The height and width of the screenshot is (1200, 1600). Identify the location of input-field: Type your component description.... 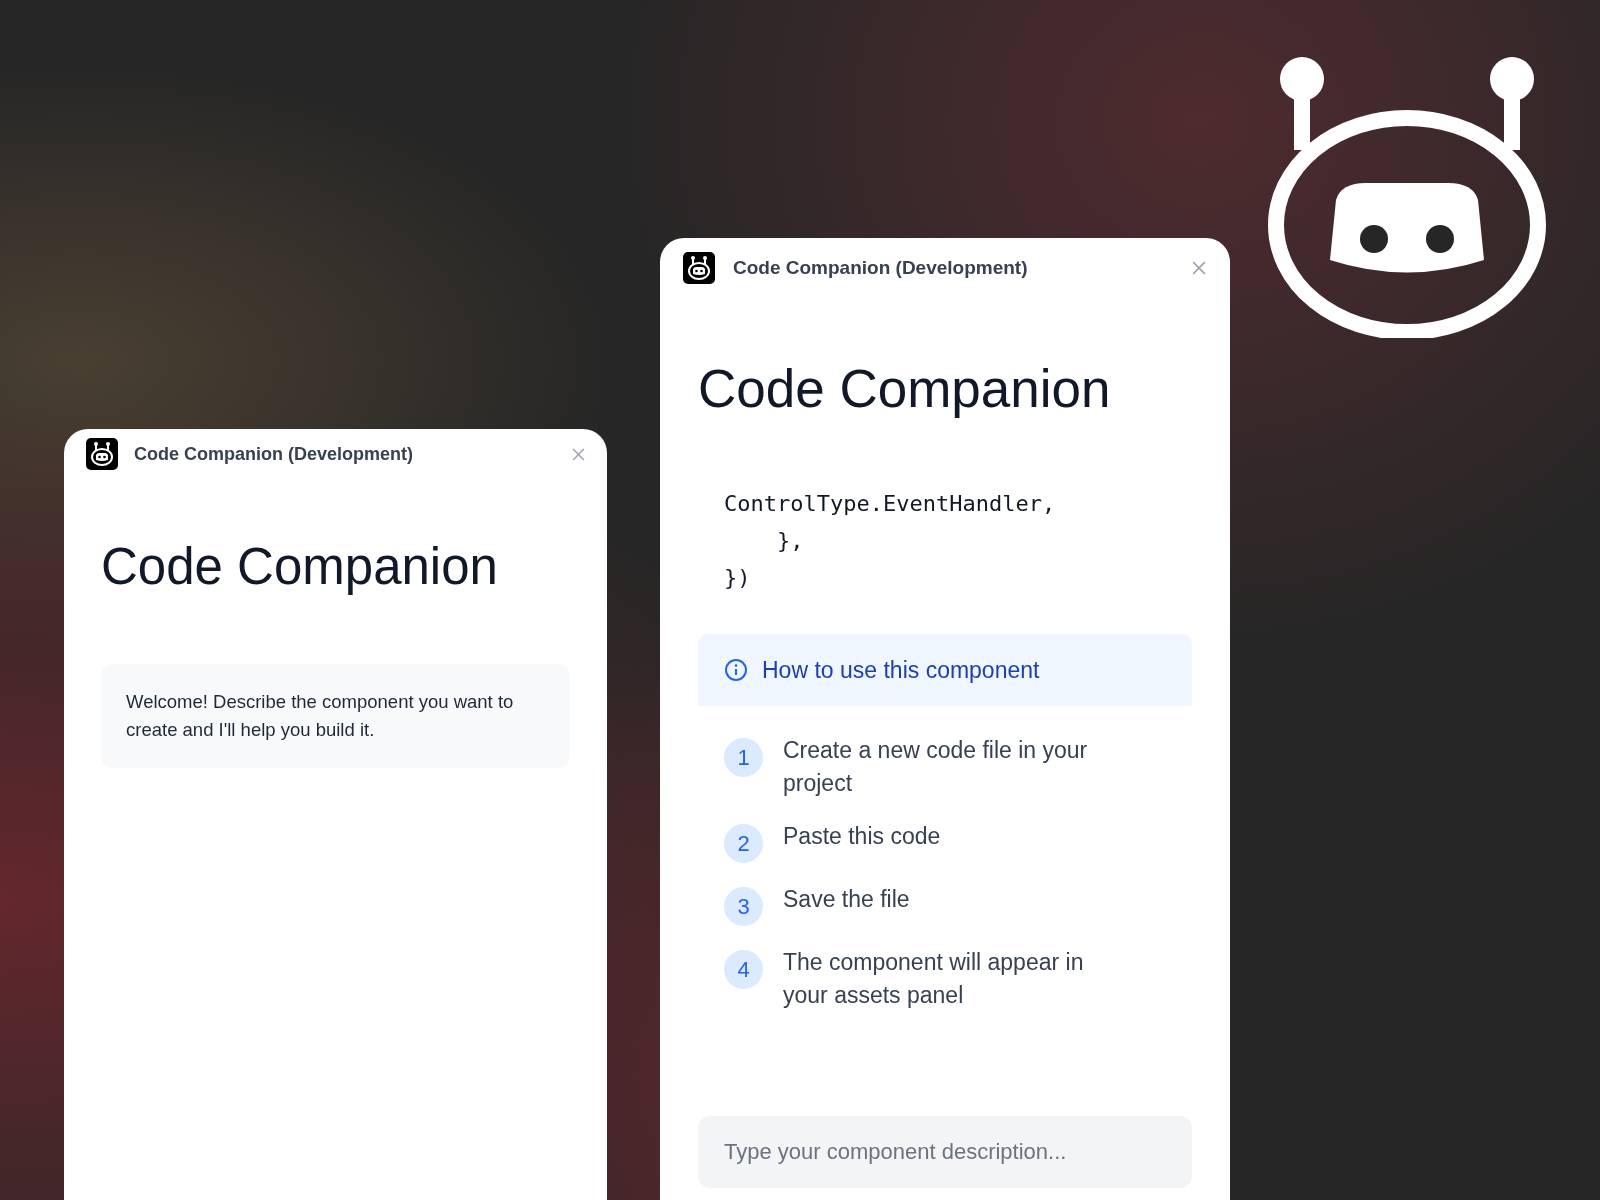
(945, 1152).